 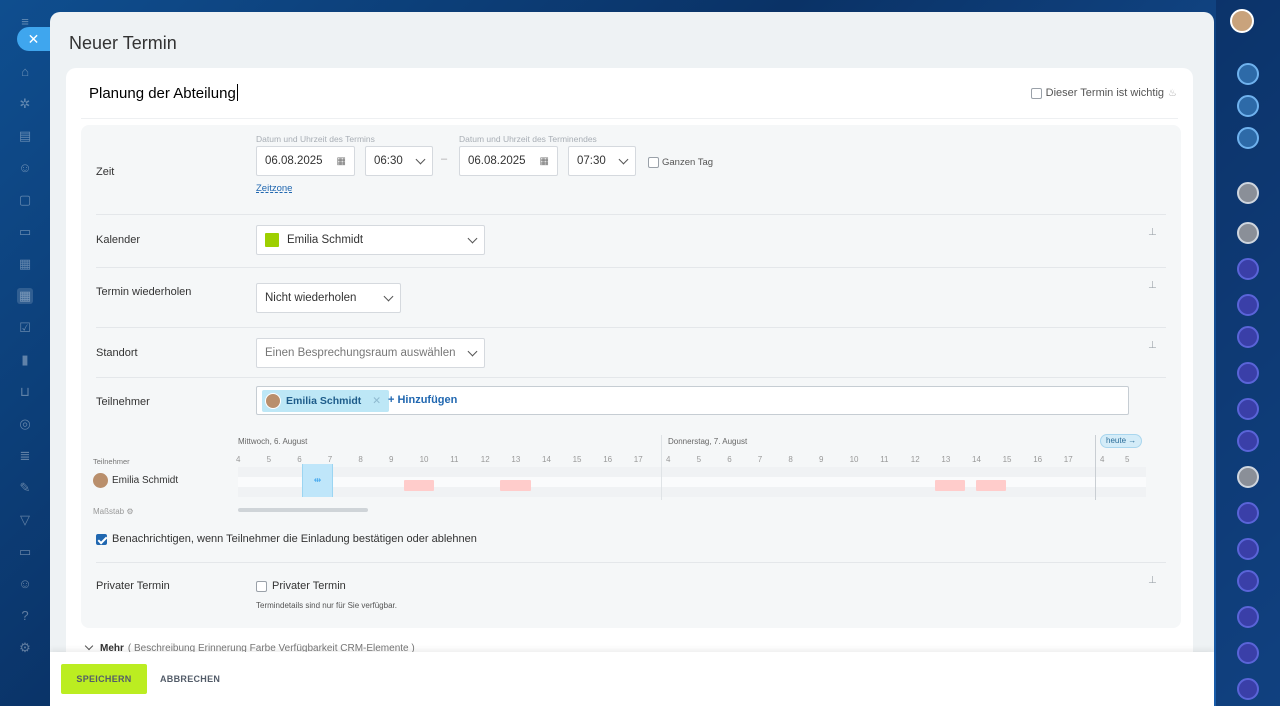 What do you see at coordinates (25, 104) in the screenshot?
I see `puzzle-icon: ✲` at bounding box center [25, 104].